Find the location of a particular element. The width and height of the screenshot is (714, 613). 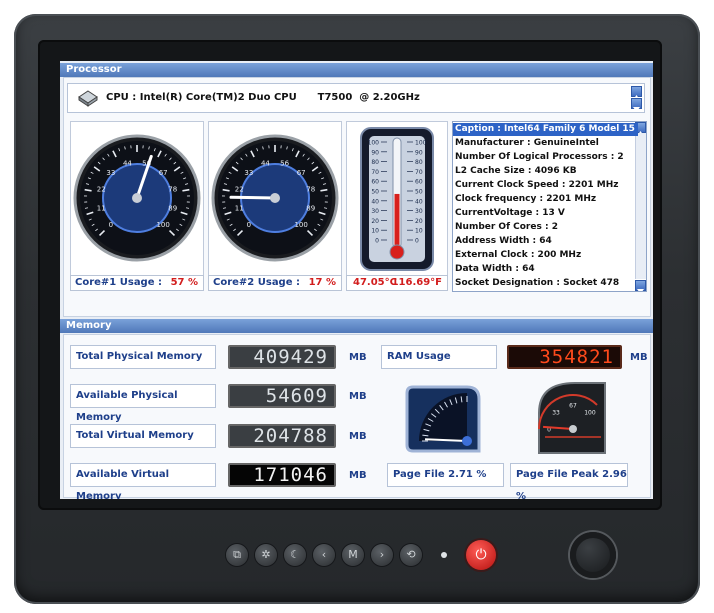

processor-info-item: CurrentVoltage : 13 V is located at coordinates (510, 213).